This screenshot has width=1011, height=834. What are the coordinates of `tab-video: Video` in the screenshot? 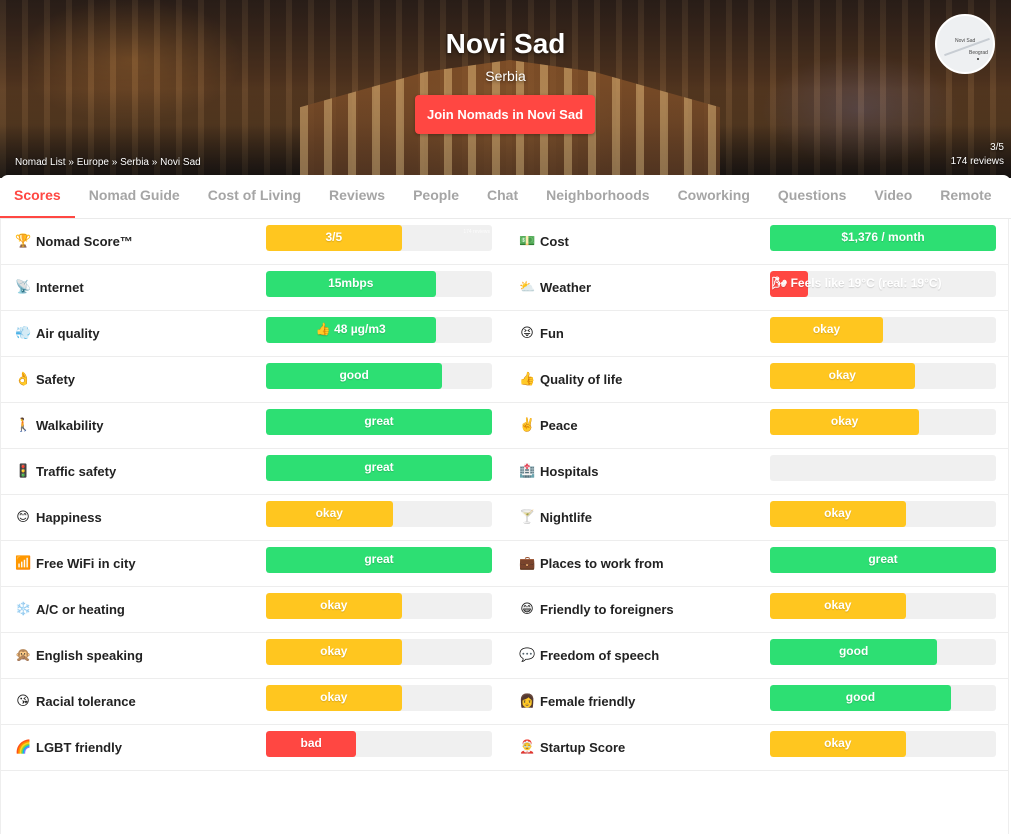 It's located at (893, 196).